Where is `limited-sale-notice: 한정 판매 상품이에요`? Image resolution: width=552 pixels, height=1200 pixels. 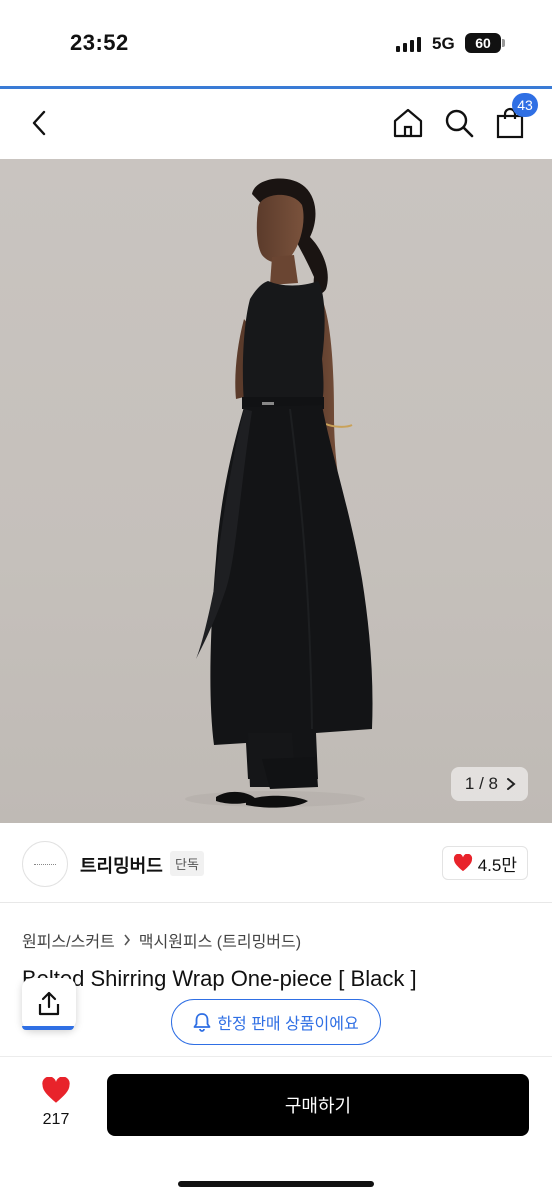 limited-sale-notice: 한정 판매 상품이에요 is located at coordinates (276, 1022).